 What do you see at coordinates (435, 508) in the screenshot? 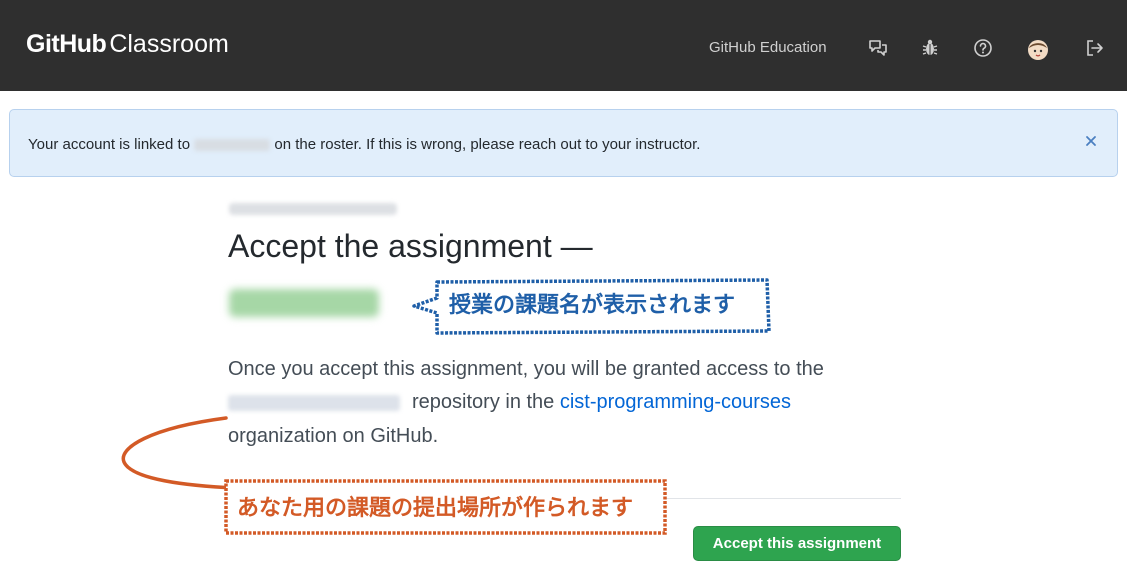
I see `callout-repository-text: あなた用の課題の提出場所が作られます` at bounding box center [435, 508].